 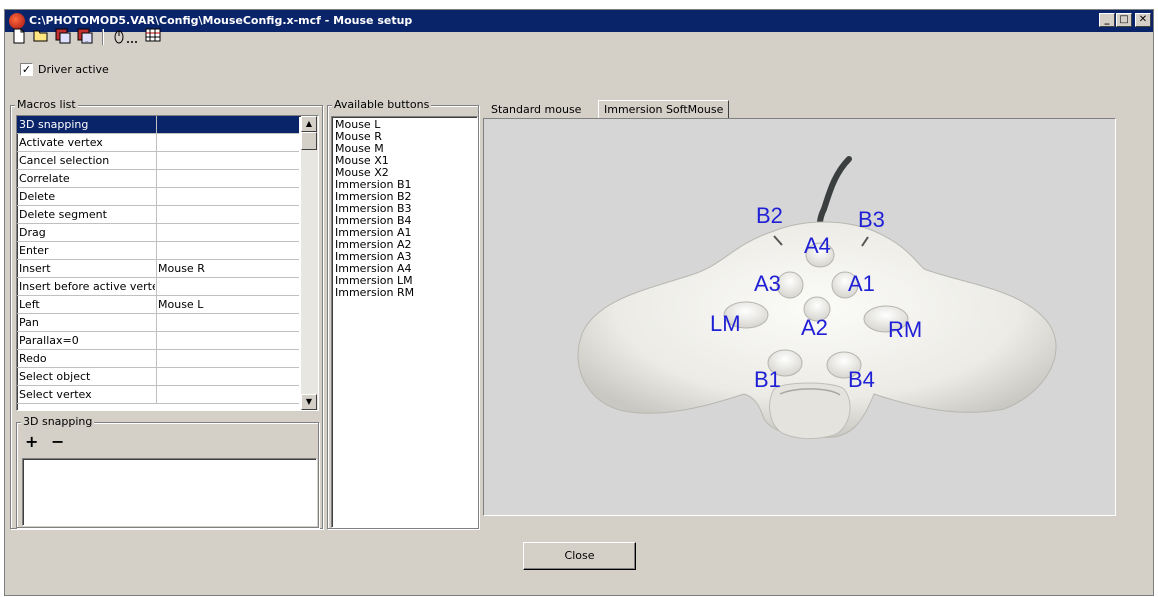 I want to click on available-buttons-title: Available buttons, so click(x=382, y=104).